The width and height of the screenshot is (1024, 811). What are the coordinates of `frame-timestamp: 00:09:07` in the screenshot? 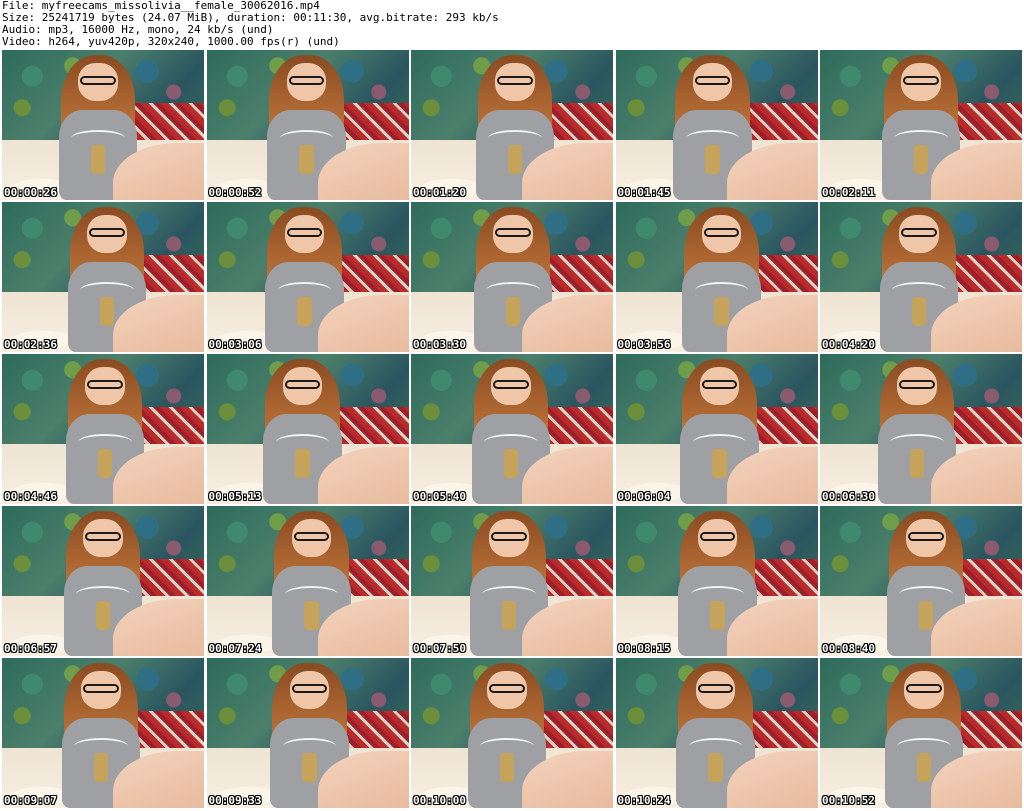 It's located at (30, 800).